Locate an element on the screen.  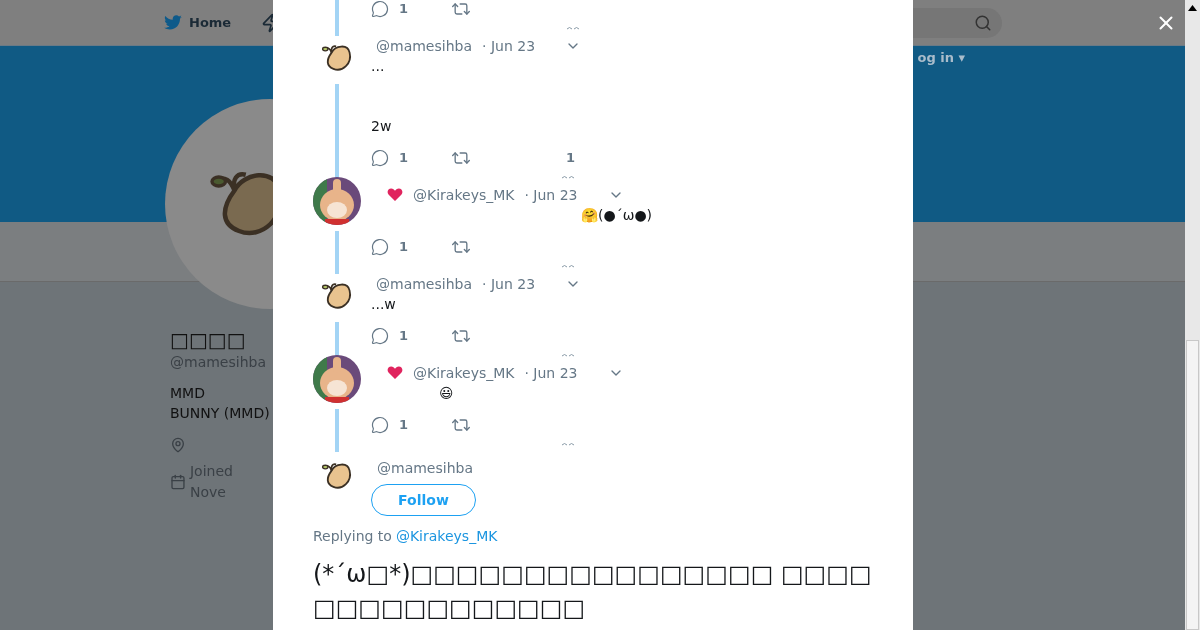
location-icon is located at coordinates (178, 445).